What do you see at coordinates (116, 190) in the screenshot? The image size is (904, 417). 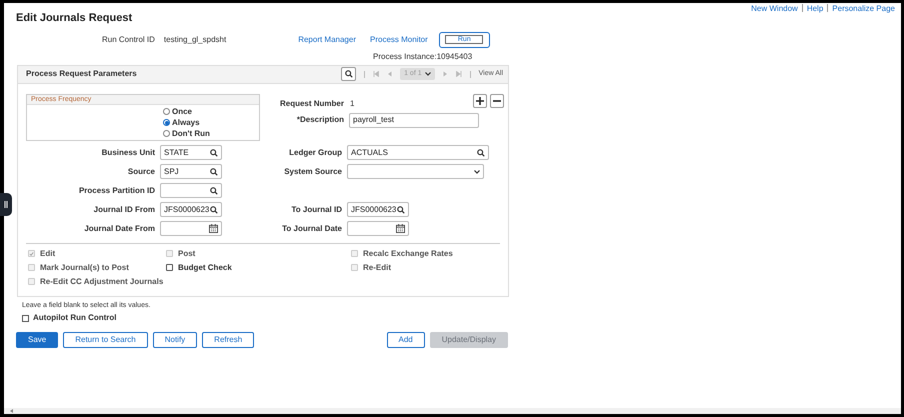 I see `field-label: Process Partition ID` at bounding box center [116, 190].